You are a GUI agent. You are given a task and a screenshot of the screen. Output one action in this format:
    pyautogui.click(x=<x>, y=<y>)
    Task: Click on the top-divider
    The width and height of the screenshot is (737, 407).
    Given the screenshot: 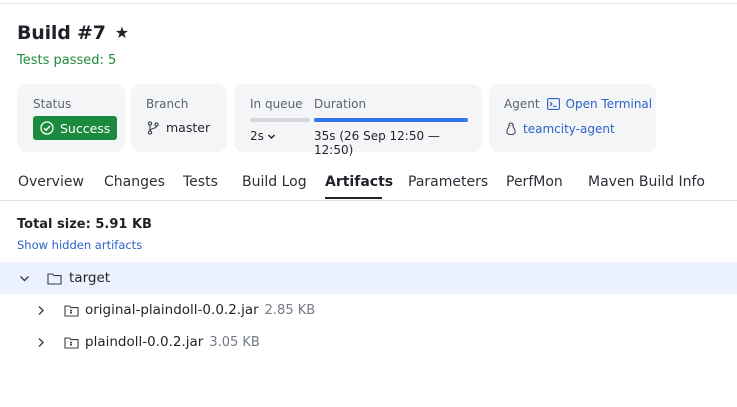 What is the action you would take?
    pyautogui.click(x=368, y=3)
    